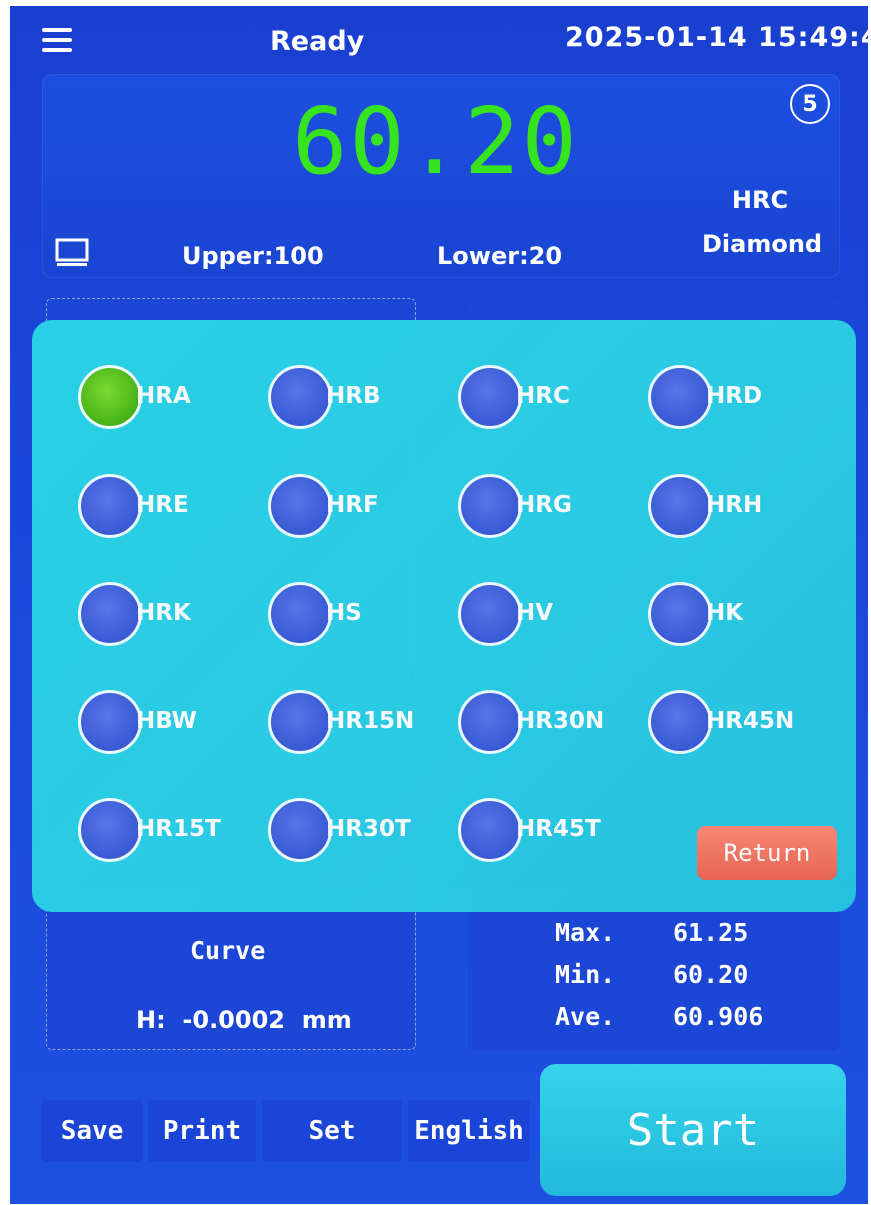  Describe the element at coordinates (558, 829) in the screenshot. I see `option-label: HR45T` at that location.